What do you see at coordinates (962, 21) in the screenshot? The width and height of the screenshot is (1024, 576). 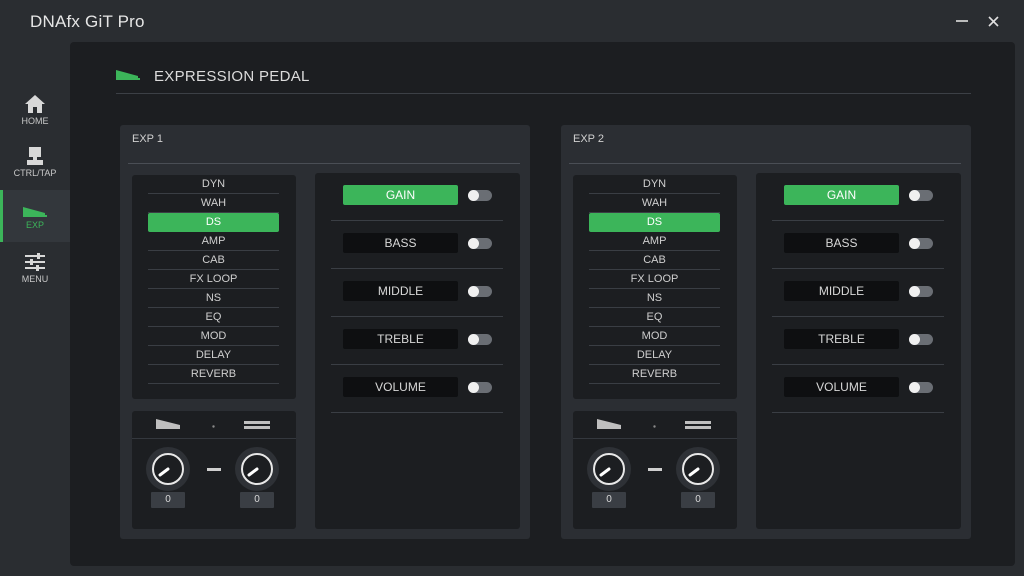 I see `minimize-button` at bounding box center [962, 21].